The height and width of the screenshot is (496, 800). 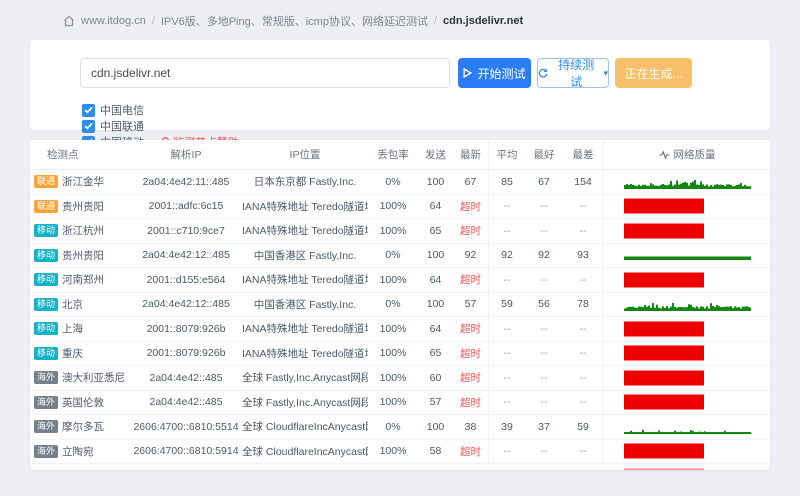 I want to click on node-name: 河南郑州, so click(x=83, y=280).